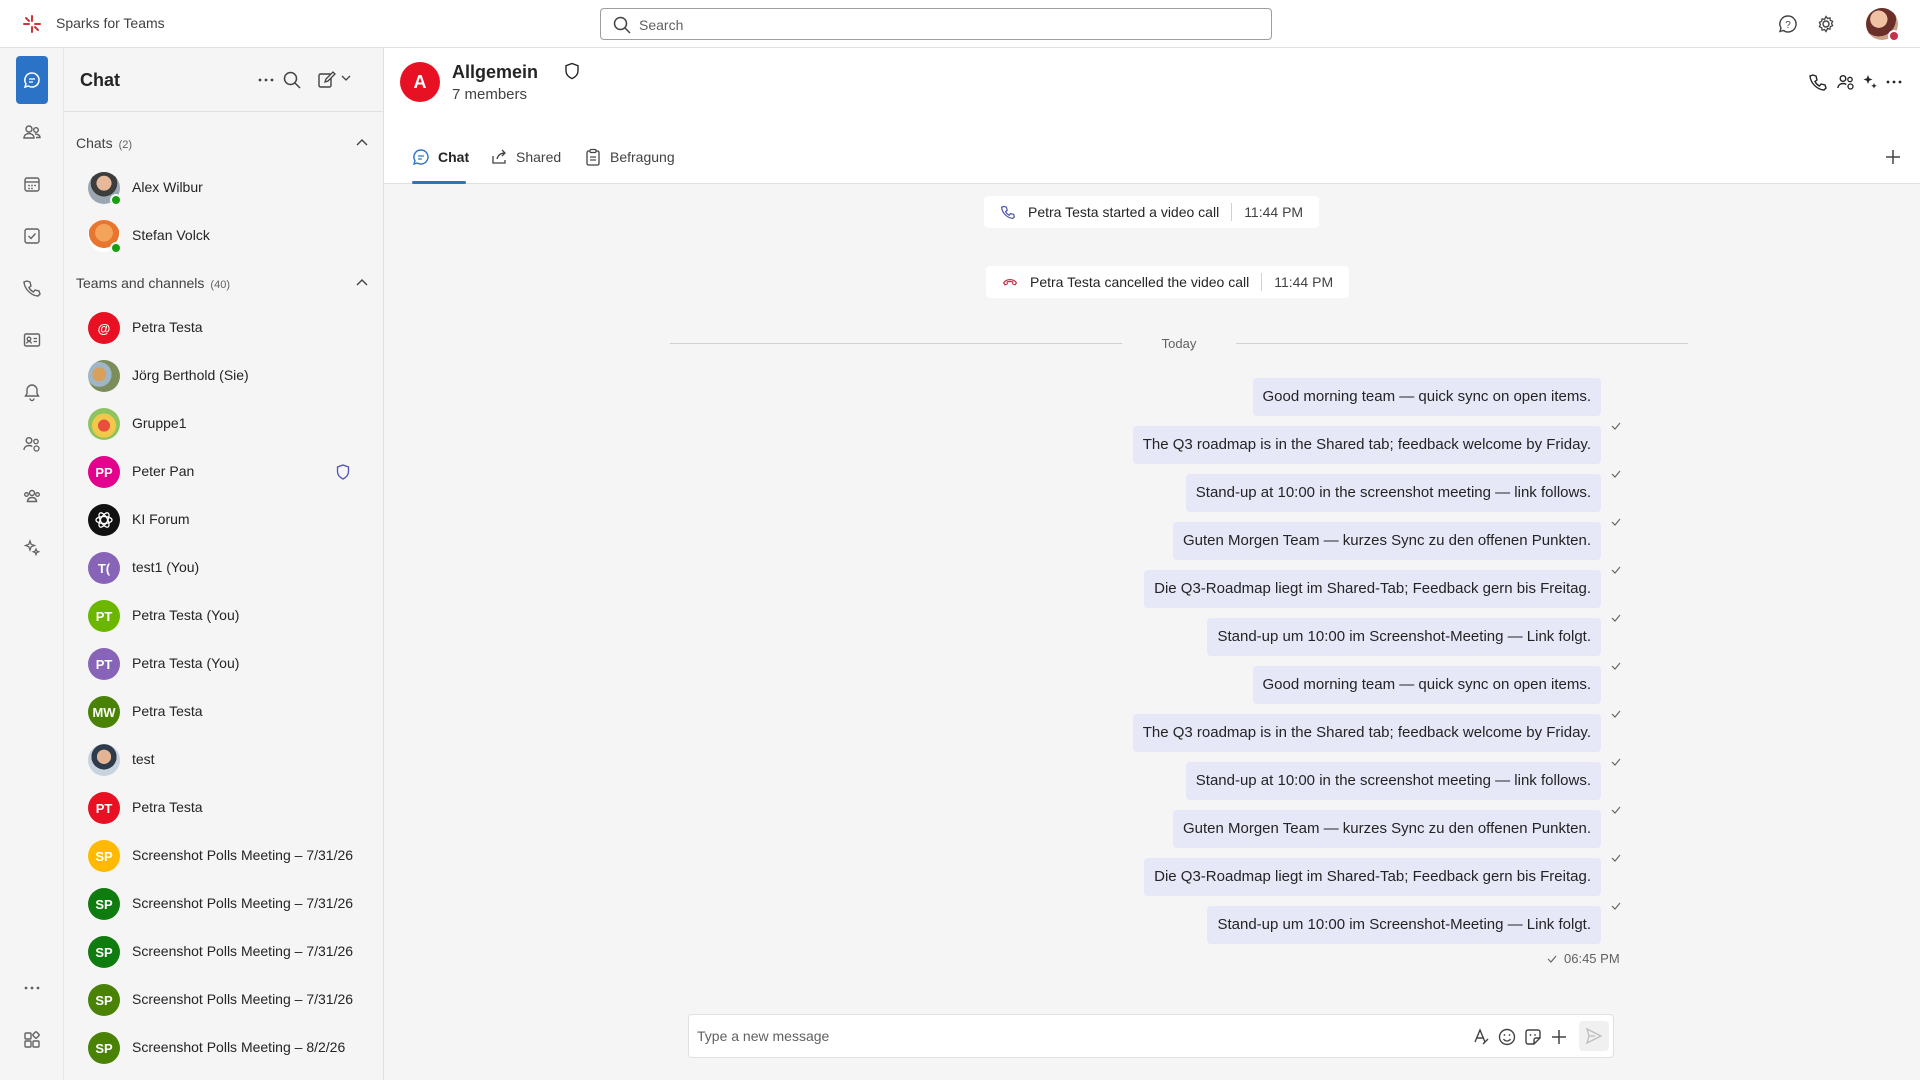 The image size is (1920, 1080). What do you see at coordinates (32, 392) in the screenshot?
I see `rail-item-activity` at bounding box center [32, 392].